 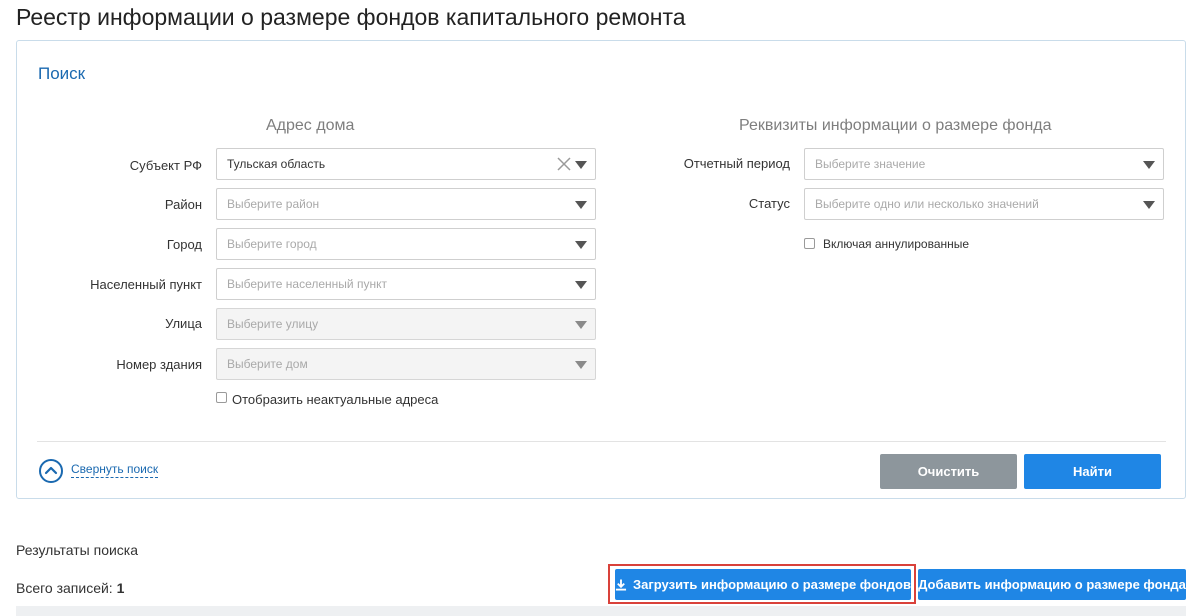 What do you see at coordinates (64, 588) in the screenshot?
I see `total-records-label: Всего записей:` at bounding box center [64, 588].